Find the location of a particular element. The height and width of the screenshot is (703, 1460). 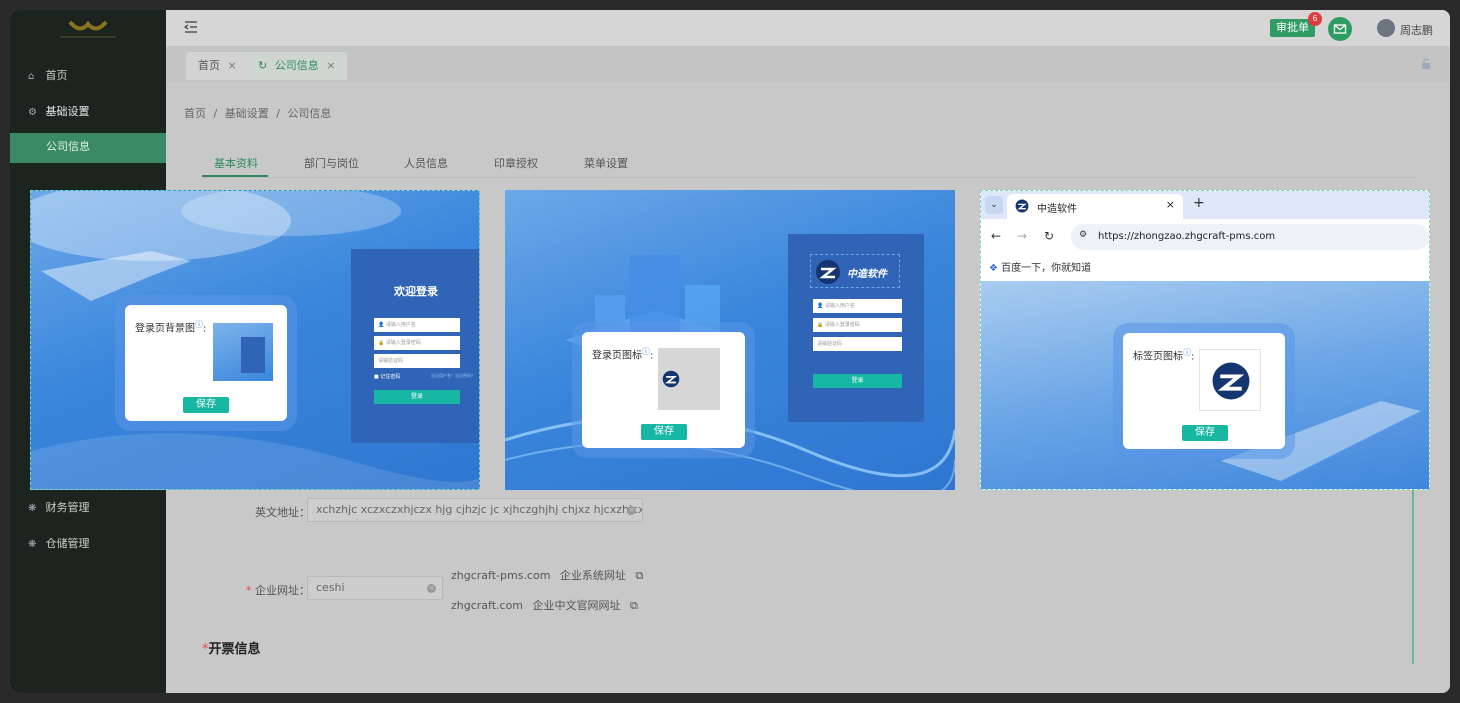

tab-label: 公司信息 is located at coordinates (296, 65).